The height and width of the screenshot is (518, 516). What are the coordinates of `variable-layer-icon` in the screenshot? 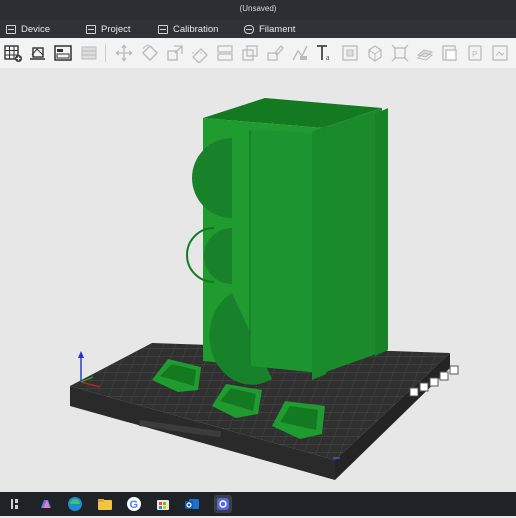 It's located at (450, 53).